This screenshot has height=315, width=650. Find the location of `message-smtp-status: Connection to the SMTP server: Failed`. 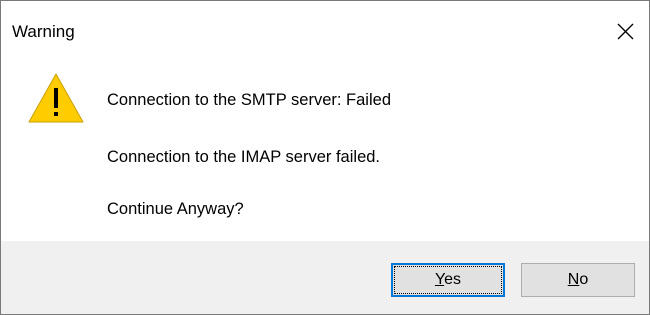

message-smtp-status: Connection to the SMTP server: Failed is located at coordinates (249, 100).